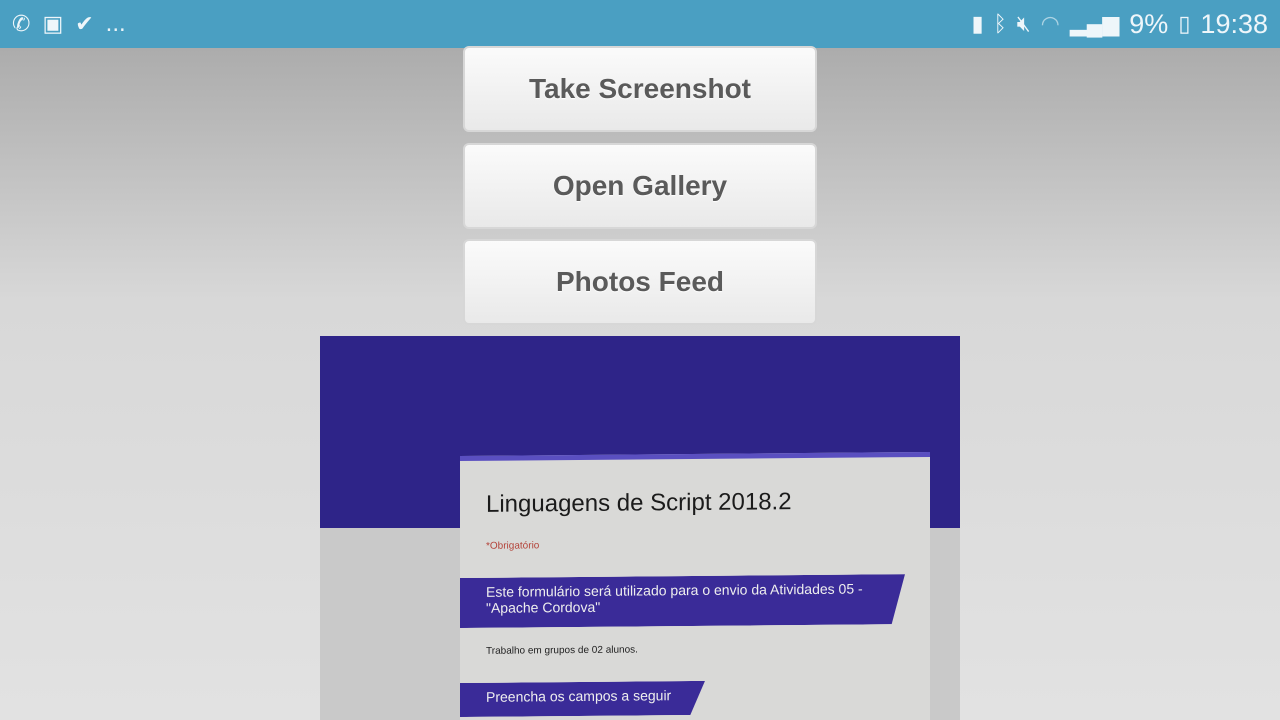 This screenshot has width=1280, height=720. I want to click on signal-icon: ▂▄▆, so click(1094, 23).